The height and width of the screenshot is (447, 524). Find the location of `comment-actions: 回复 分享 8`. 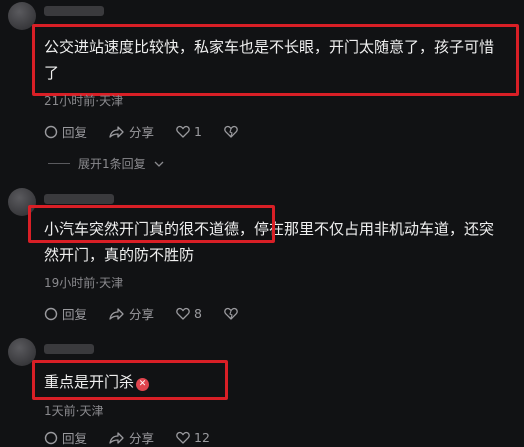

comment-actions: 回复 分享 8 is located at coordinates (141, 313).